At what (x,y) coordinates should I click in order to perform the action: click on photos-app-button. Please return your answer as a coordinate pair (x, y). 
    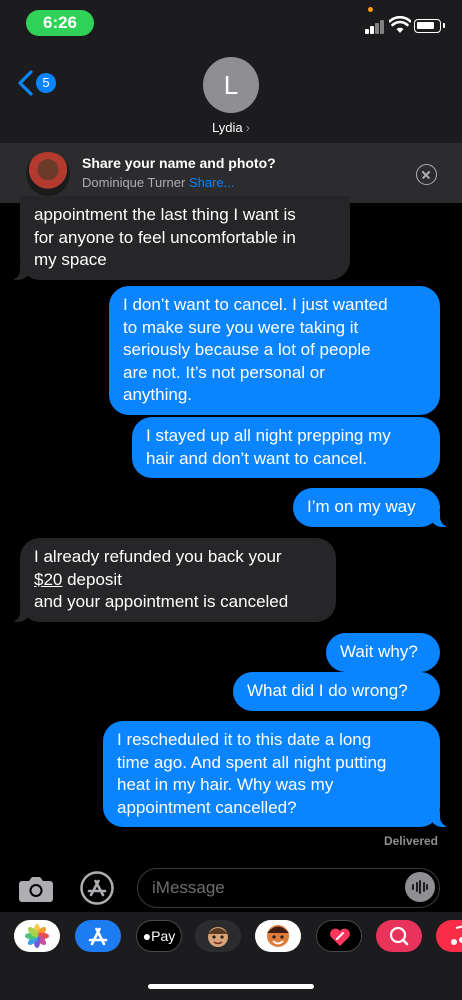
    Looking at the image, I should click on (37, 936).